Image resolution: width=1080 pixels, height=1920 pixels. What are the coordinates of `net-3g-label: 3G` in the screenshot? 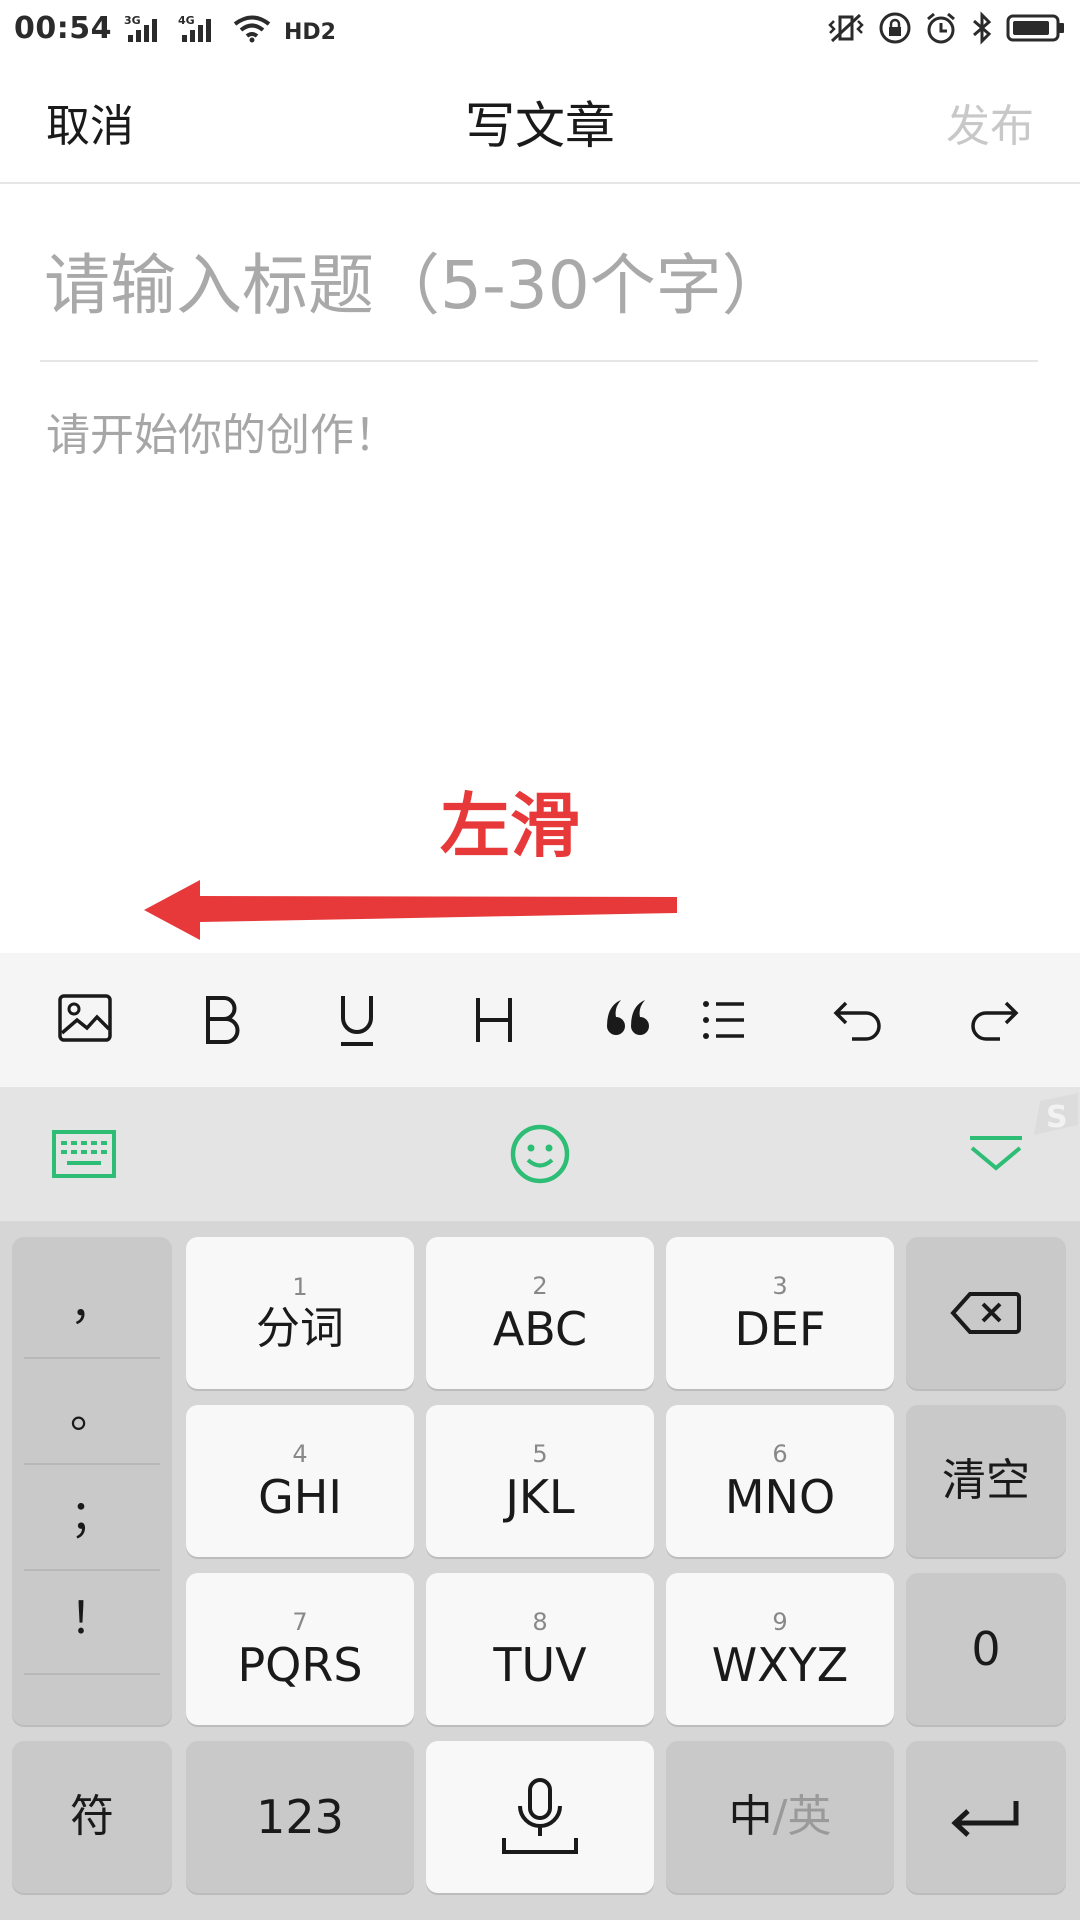 It's located at (132, 20).